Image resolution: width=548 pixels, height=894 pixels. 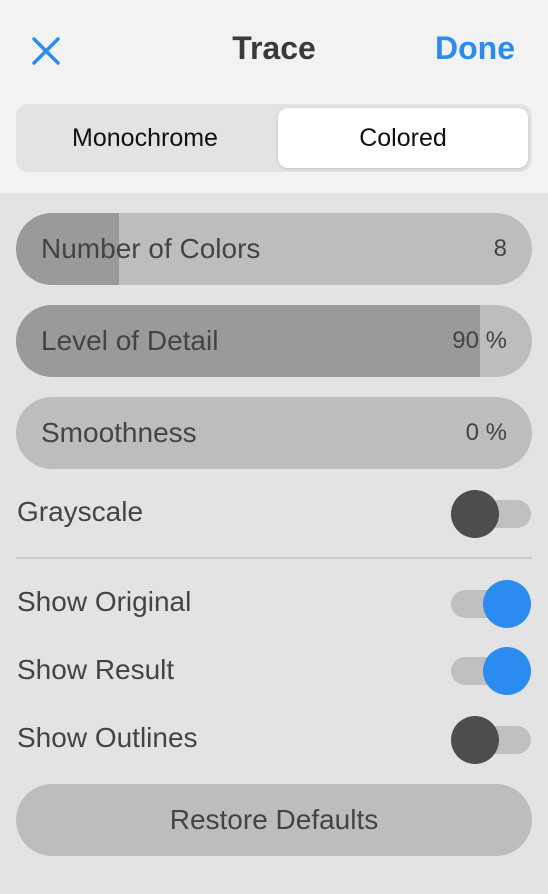 I want to click on divider, so click(x=274, y=558).